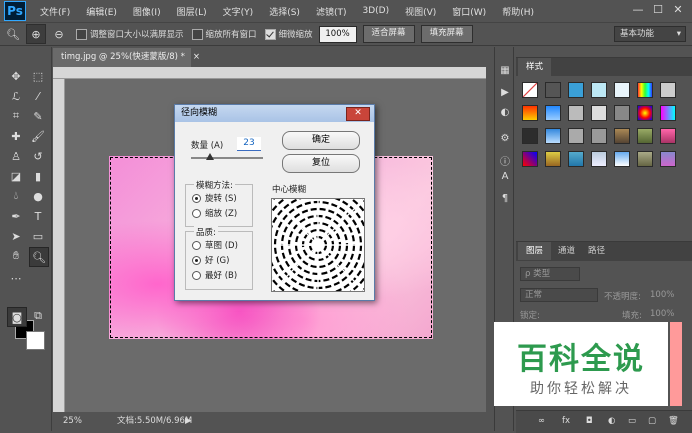  I want to click on fill-screen-button: 填充屏幕, so click(446, 34).